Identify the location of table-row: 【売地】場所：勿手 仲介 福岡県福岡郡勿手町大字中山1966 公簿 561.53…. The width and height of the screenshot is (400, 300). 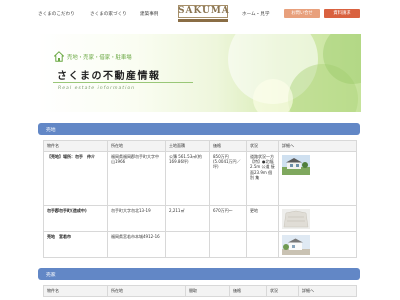
(200, 178).